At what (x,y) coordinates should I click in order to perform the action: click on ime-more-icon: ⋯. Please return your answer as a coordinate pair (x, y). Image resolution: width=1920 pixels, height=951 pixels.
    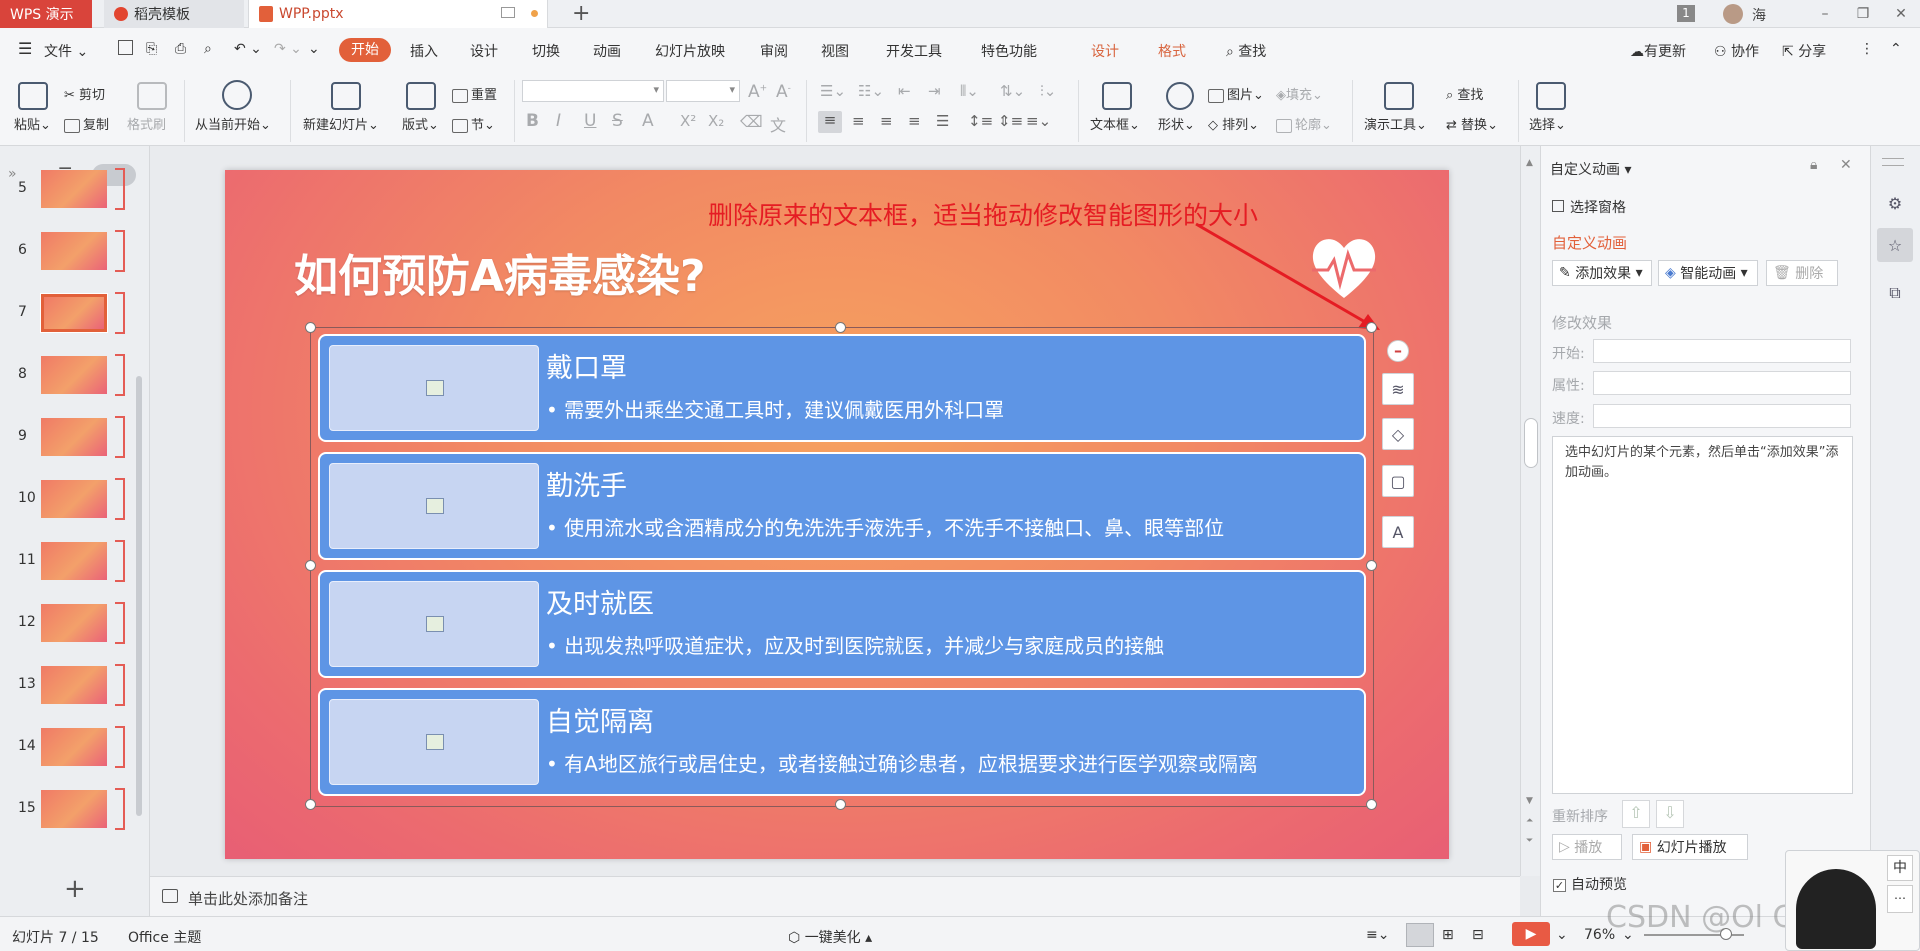
    Looking at the image, I should click on (1900, 899).